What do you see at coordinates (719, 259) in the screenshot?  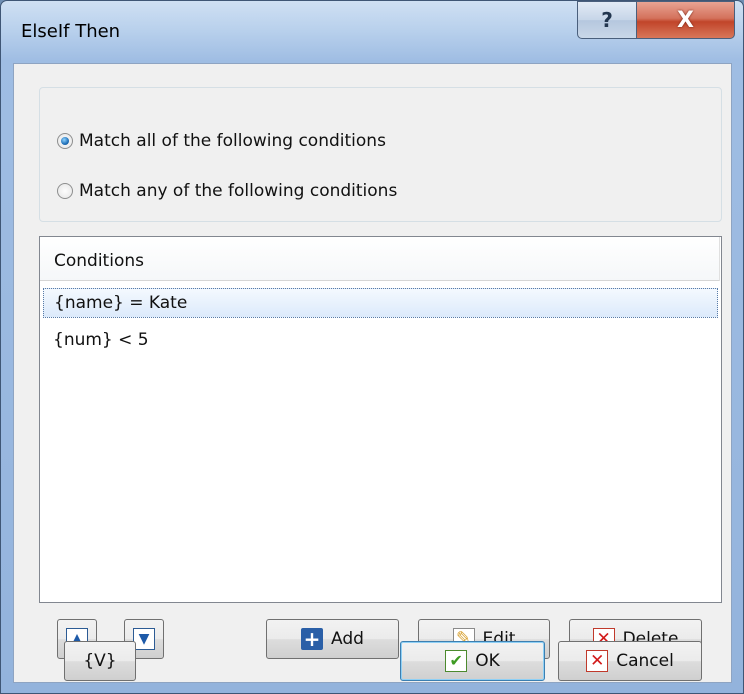 I see `column-divider` at bounding box center [719, 259].